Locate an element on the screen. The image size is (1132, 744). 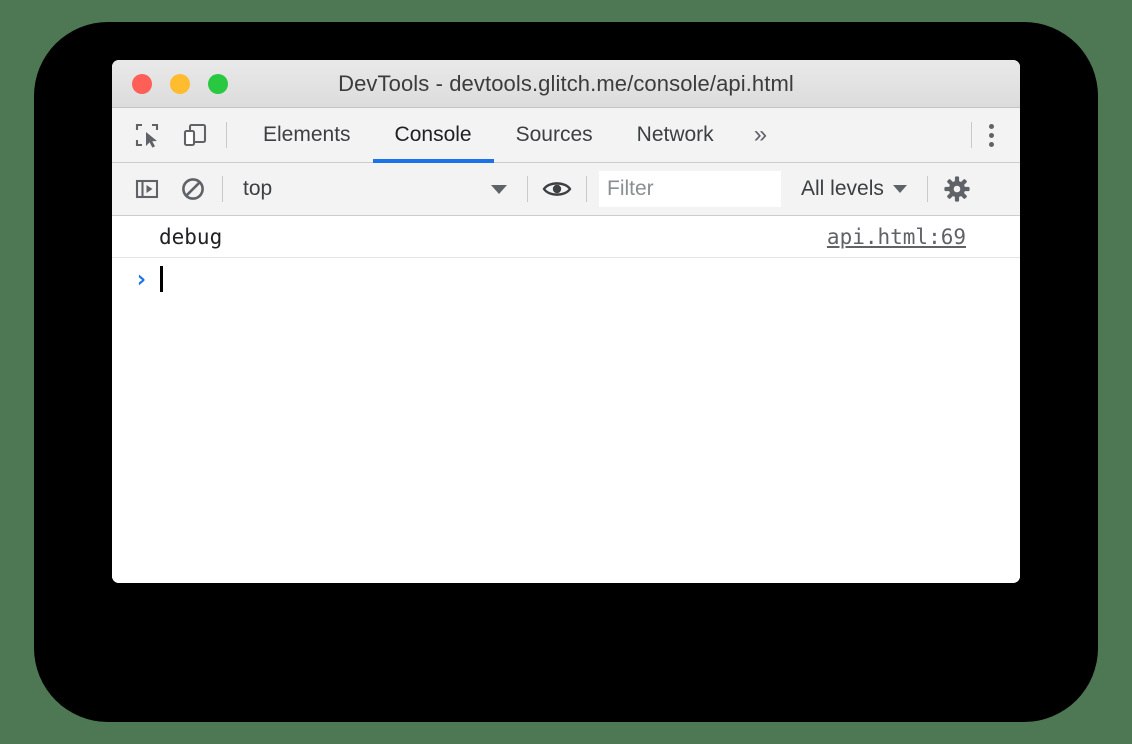
zoom-window-button is located at coordinates (218, 83).